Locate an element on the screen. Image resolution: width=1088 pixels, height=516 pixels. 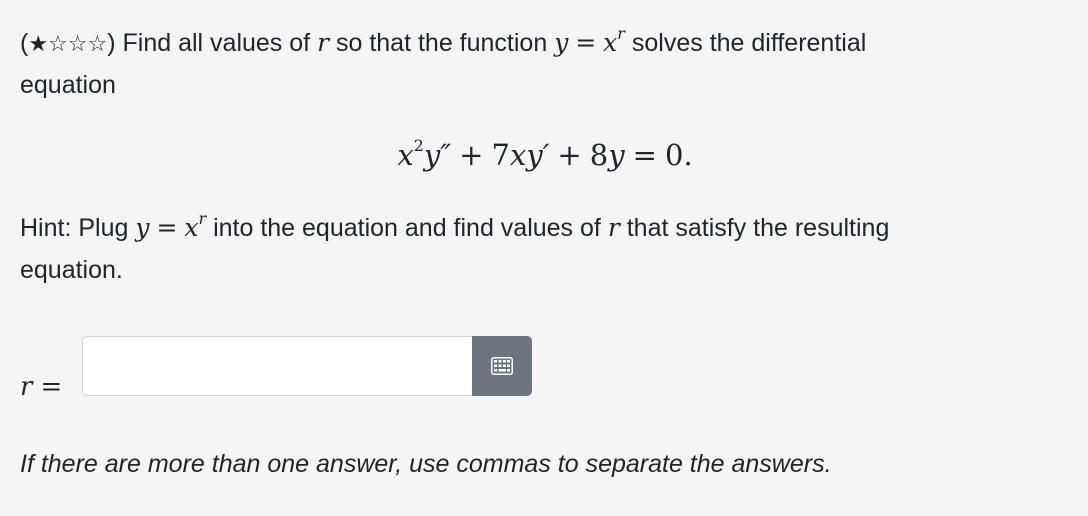
hint-text-a: Plug is located at coordinates (103, 228).